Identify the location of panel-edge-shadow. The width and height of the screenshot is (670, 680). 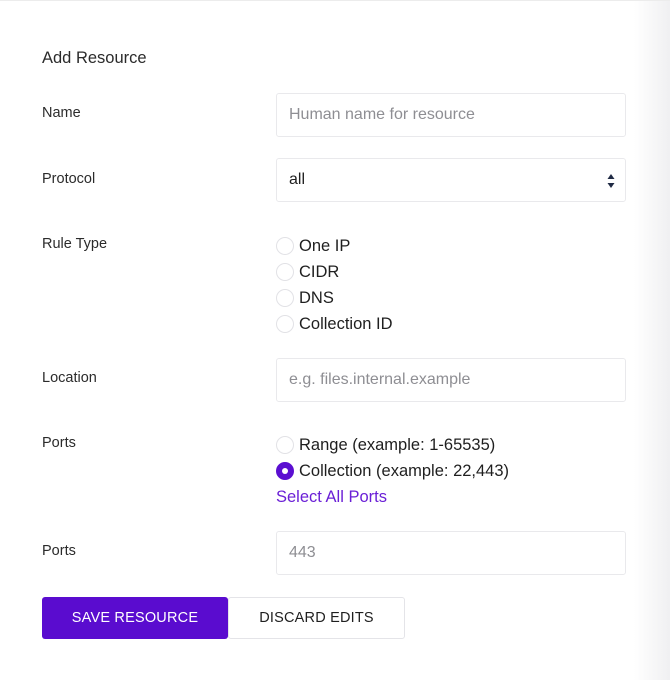
(652, 340).